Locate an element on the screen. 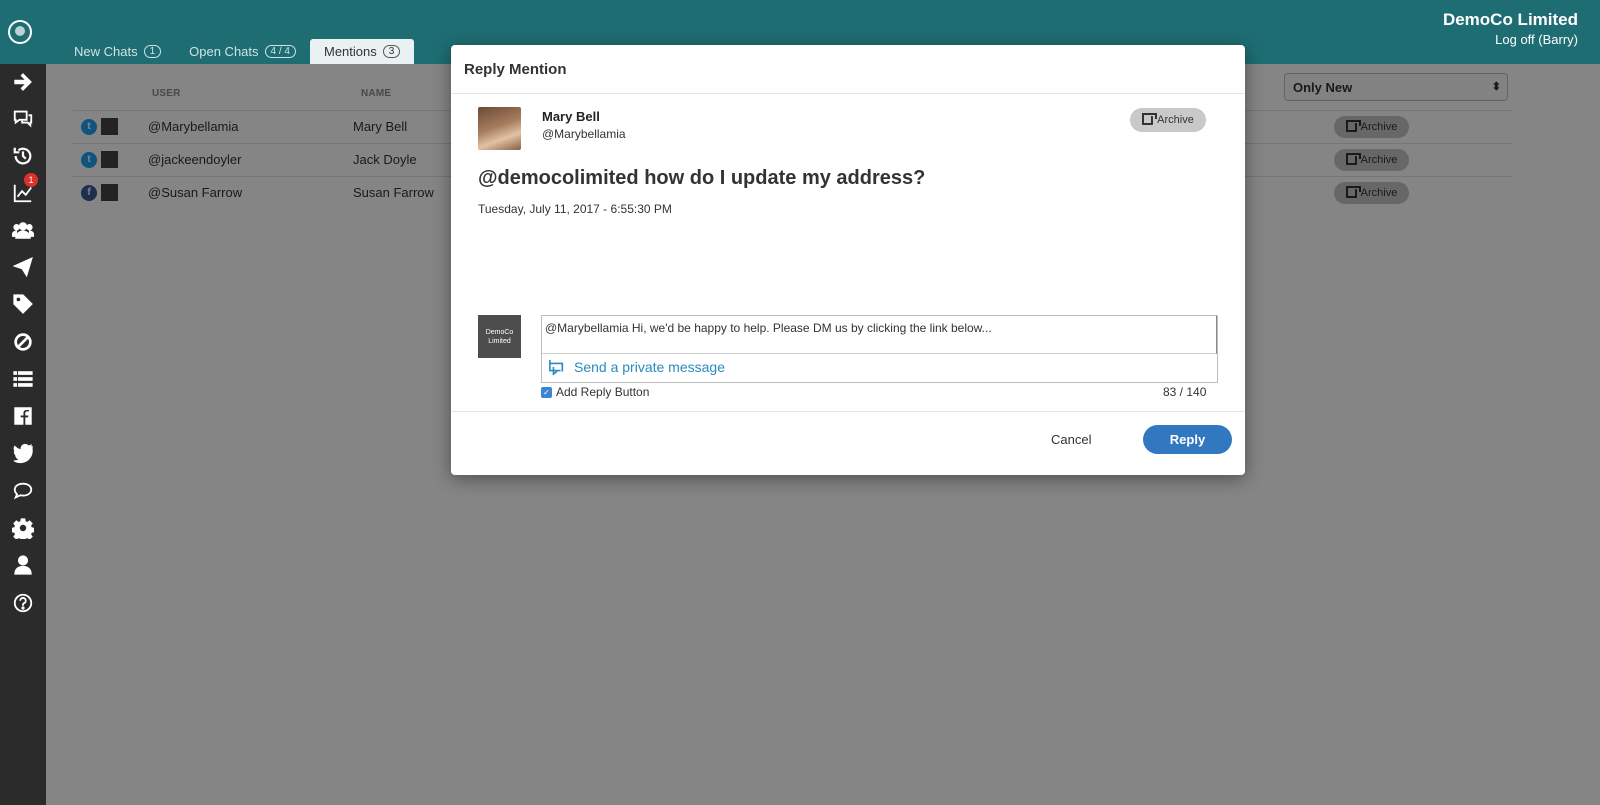 This screenshot has height=805, width=1600. tab-label: New Chats is located at coordinates (106, 51).